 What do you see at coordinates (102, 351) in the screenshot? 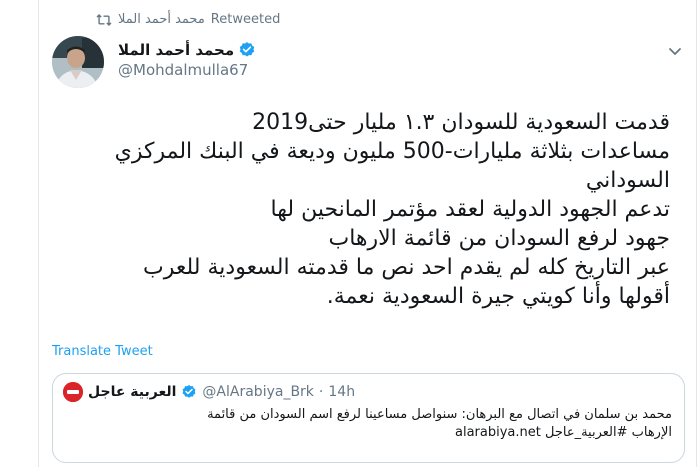
I see `translate-tweet-link: Translate Tweet` at bounding box center [102, 351].